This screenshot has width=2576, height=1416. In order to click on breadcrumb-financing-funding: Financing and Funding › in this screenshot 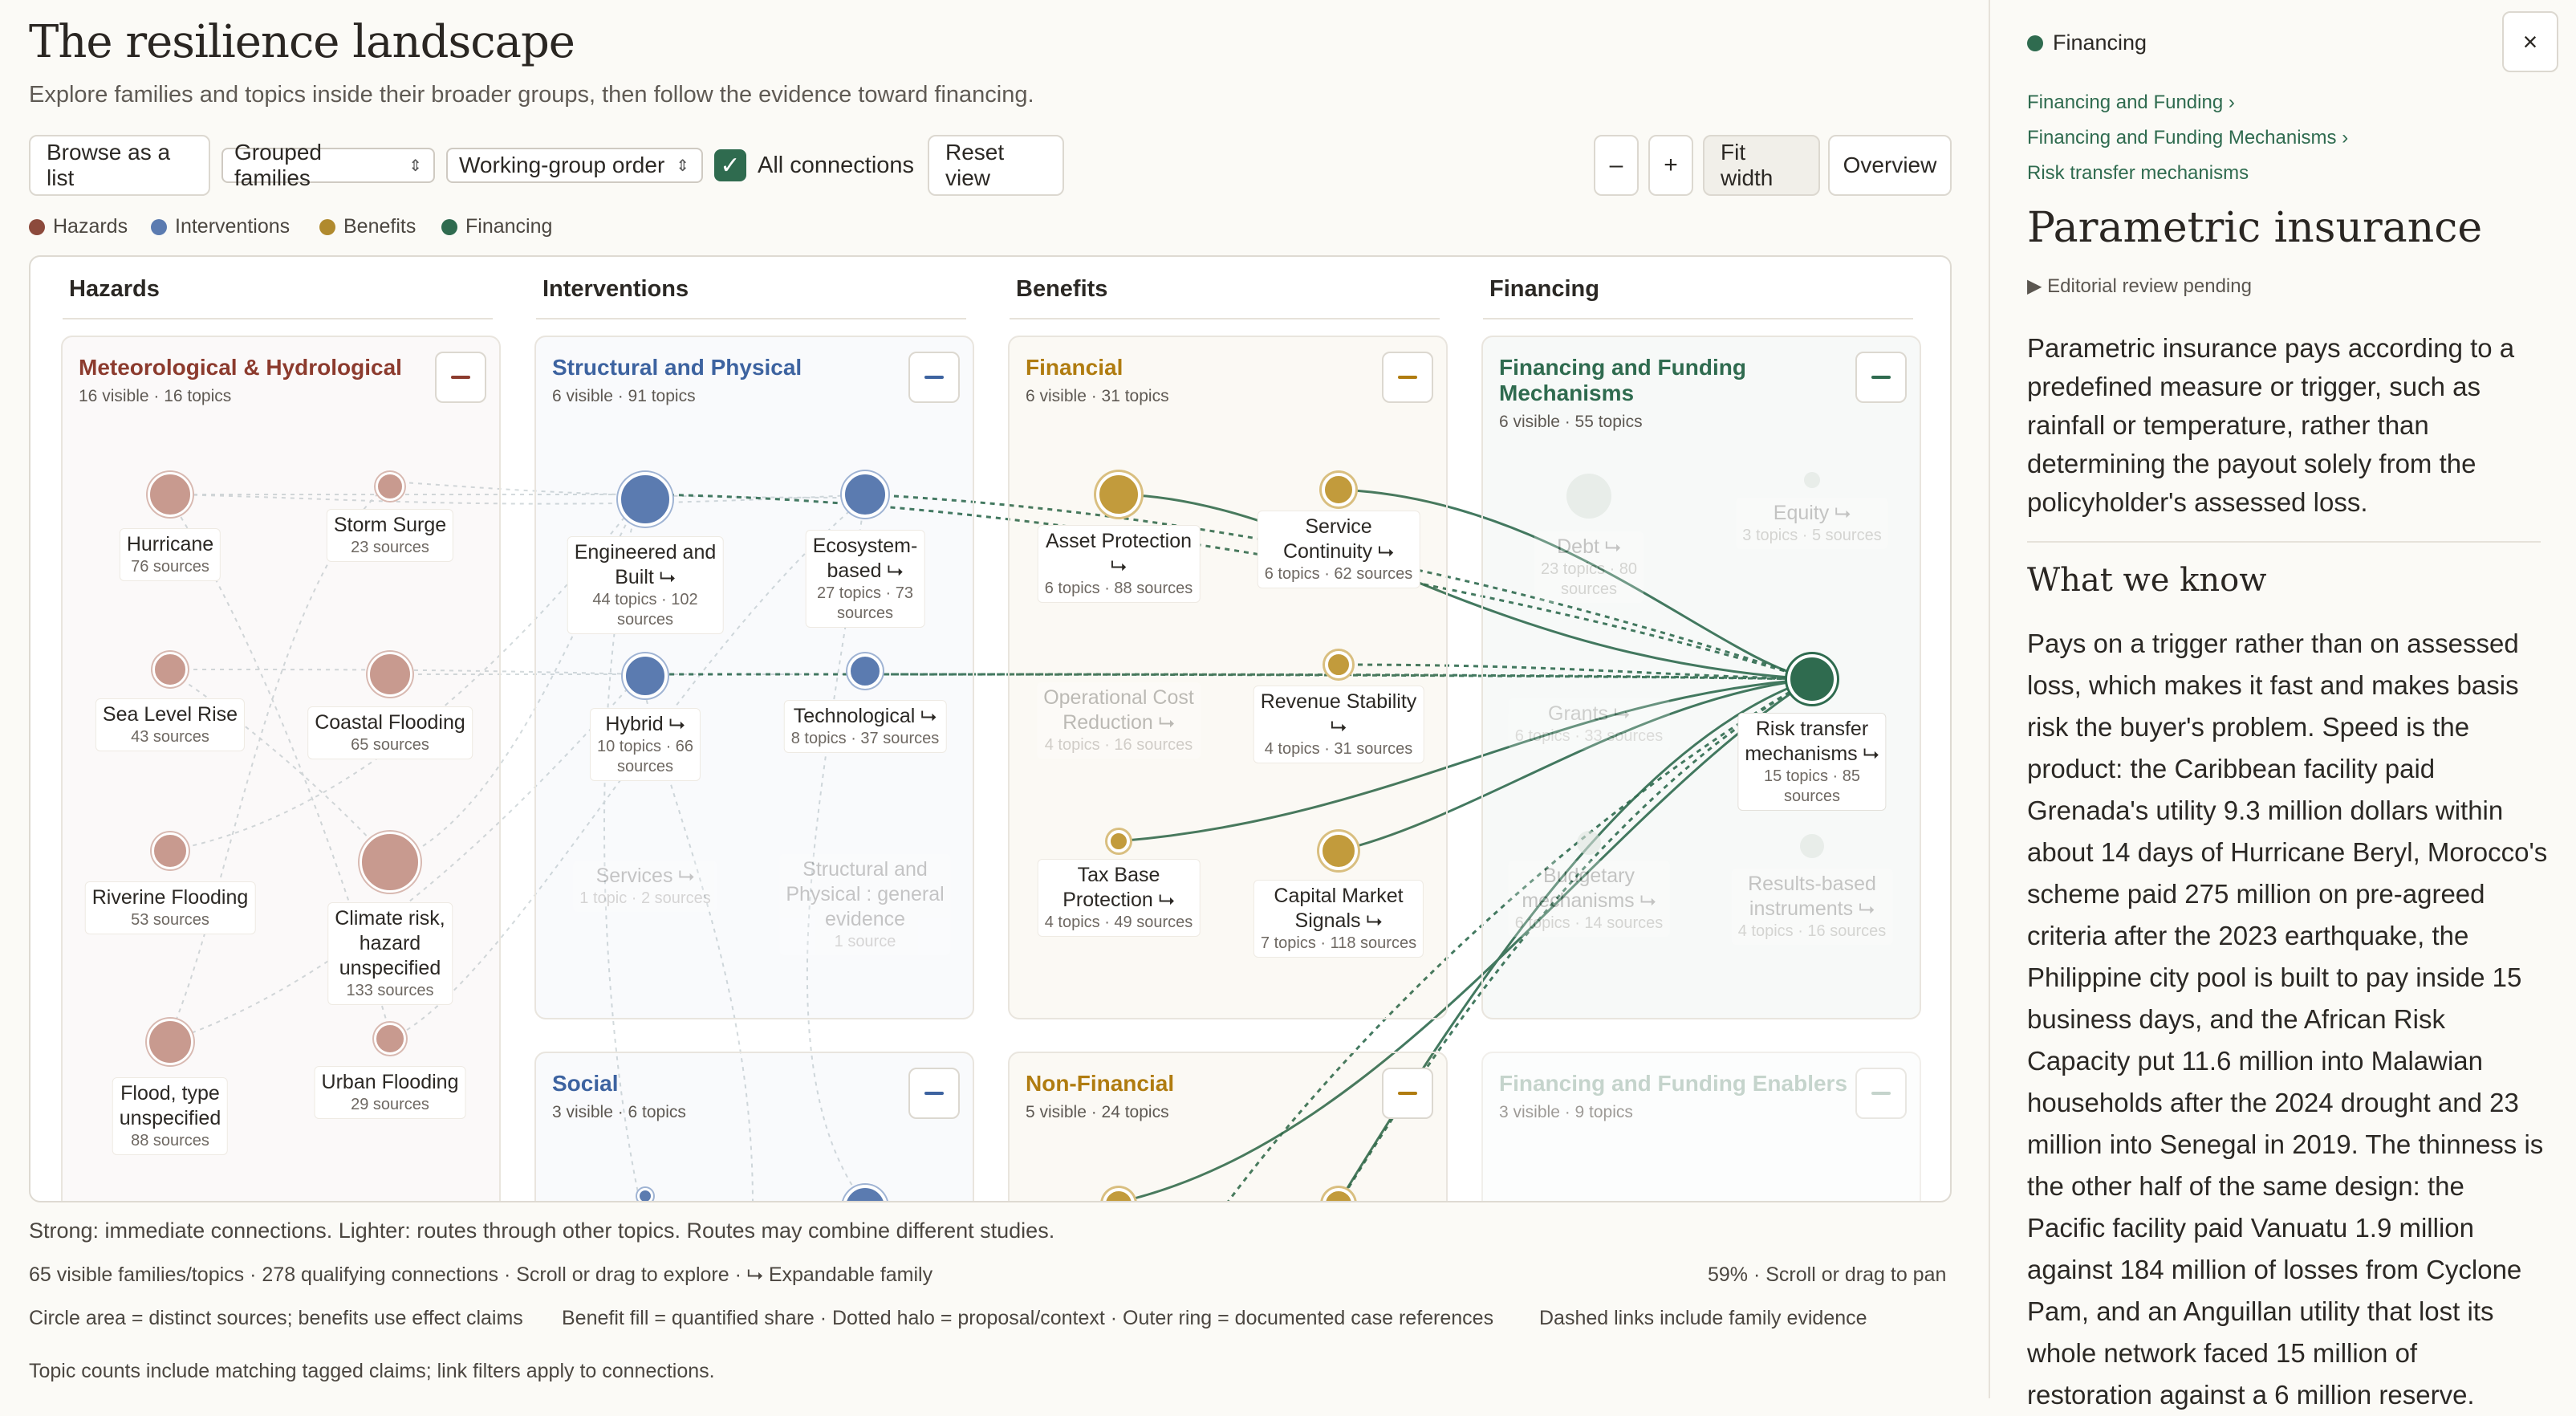, I will do `click(2131, 103)`.